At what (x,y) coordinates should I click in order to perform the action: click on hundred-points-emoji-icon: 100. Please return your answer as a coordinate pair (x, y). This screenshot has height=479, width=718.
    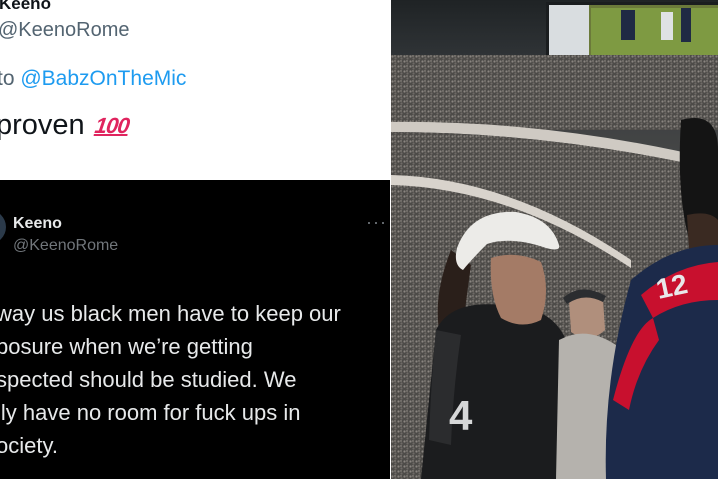
    Looking at the image, I should click on (111, 125).